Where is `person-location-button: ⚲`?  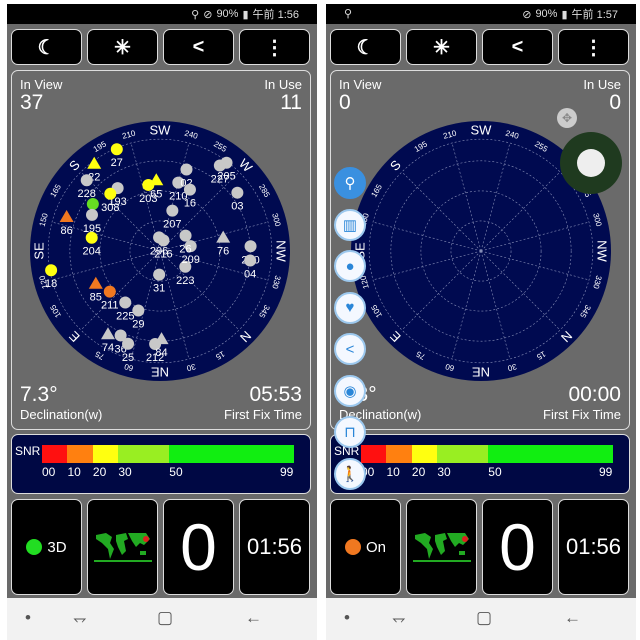 person-location-button: ⚲ is located at coordinates (350, 183).